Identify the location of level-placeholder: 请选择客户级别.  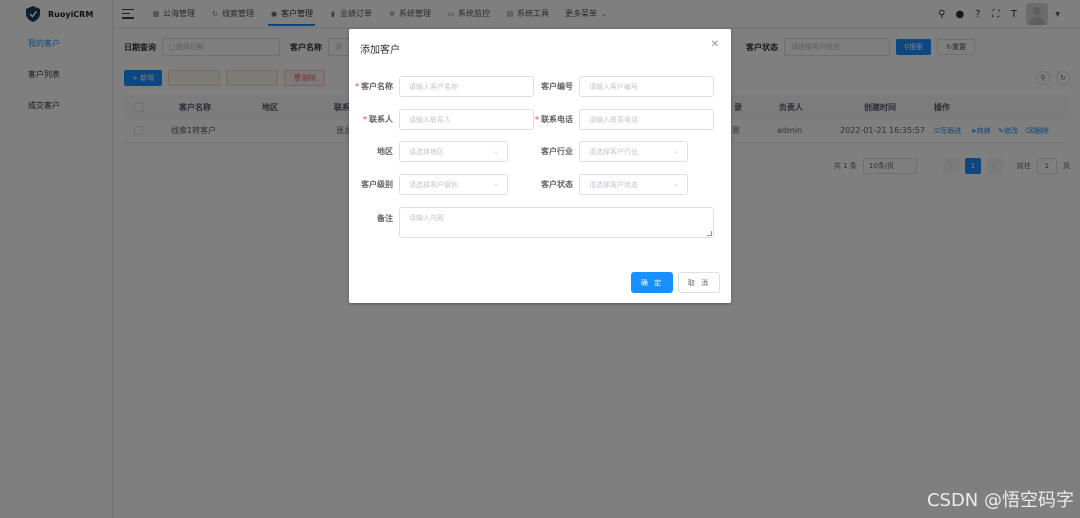
(433, 184).